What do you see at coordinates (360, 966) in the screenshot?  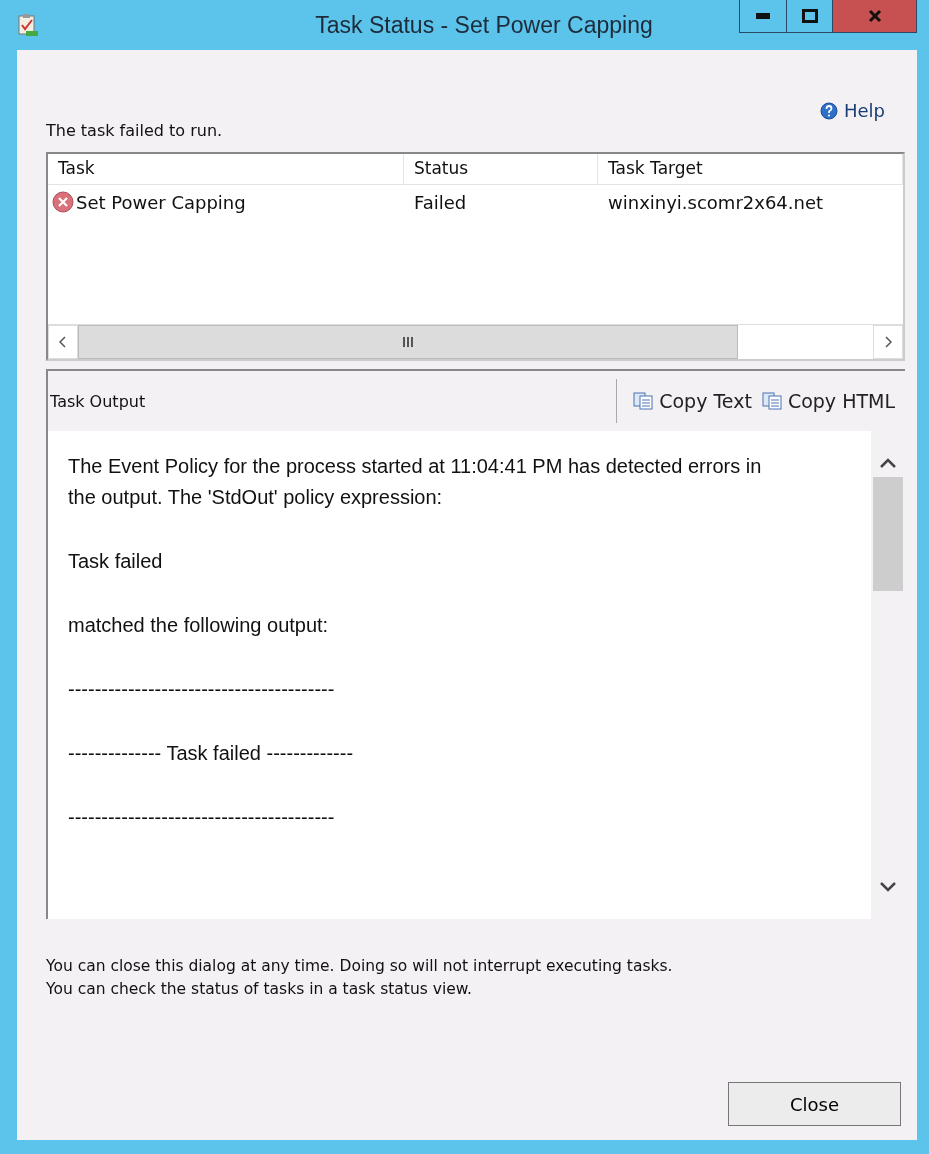 I see `info-text: You can close this dialog at any time. Doing so will not interrupt executing tasks.` at bounding box center [360, 966].